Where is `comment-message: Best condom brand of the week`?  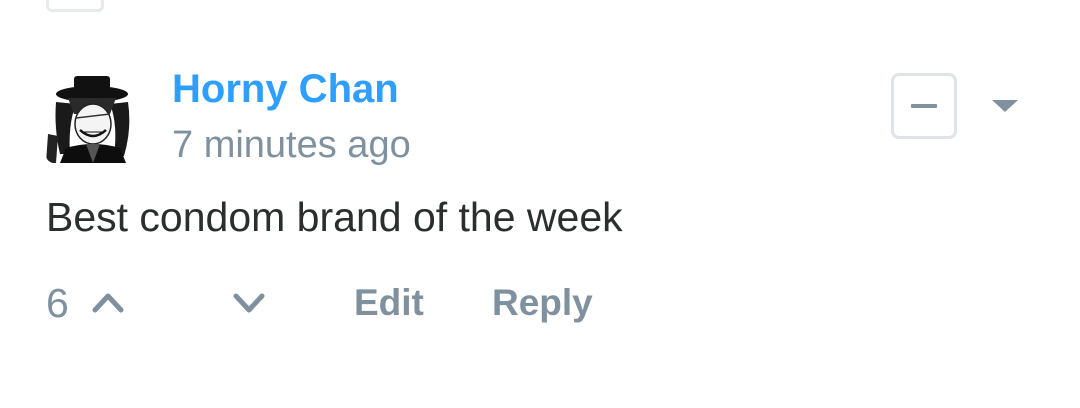
comment-message: Best condom brand of the week is located at coordinates (334, 217).